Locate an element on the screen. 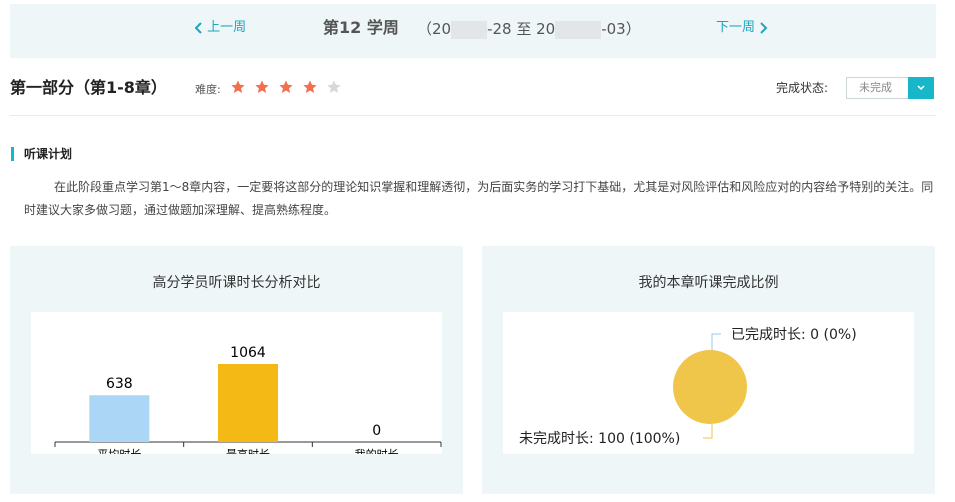 This screenshot has height=502, width=955. chevron-right-icon is located at coordinates (764, 27).